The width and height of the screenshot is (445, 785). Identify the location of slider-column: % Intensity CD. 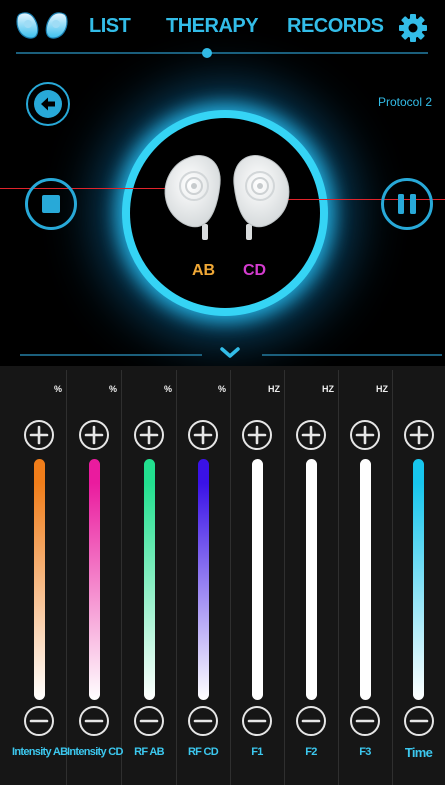
(95, 577).